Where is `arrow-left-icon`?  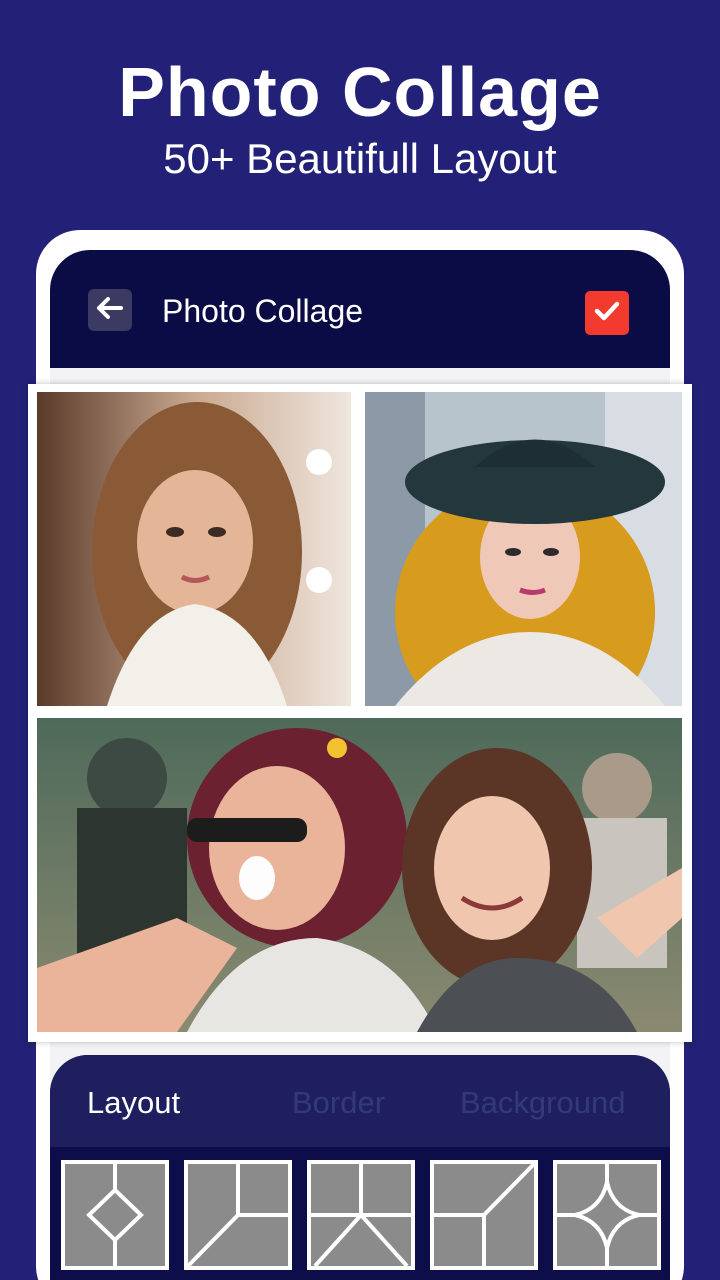 arrow-left-icon is located at coordinates (110, 310).